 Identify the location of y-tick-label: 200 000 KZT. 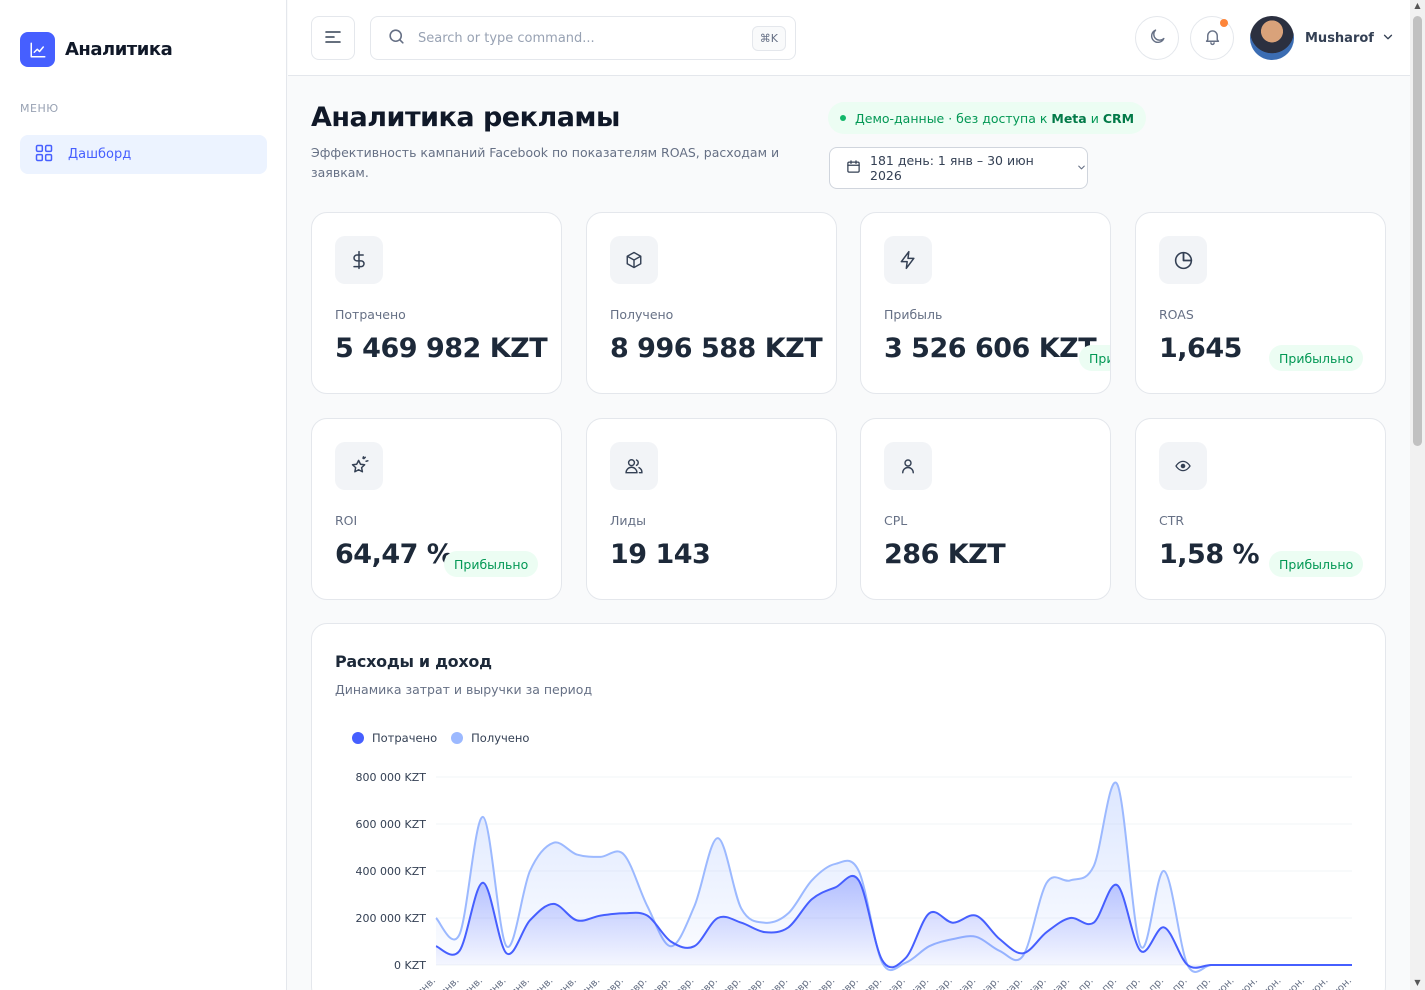
(391, 918).